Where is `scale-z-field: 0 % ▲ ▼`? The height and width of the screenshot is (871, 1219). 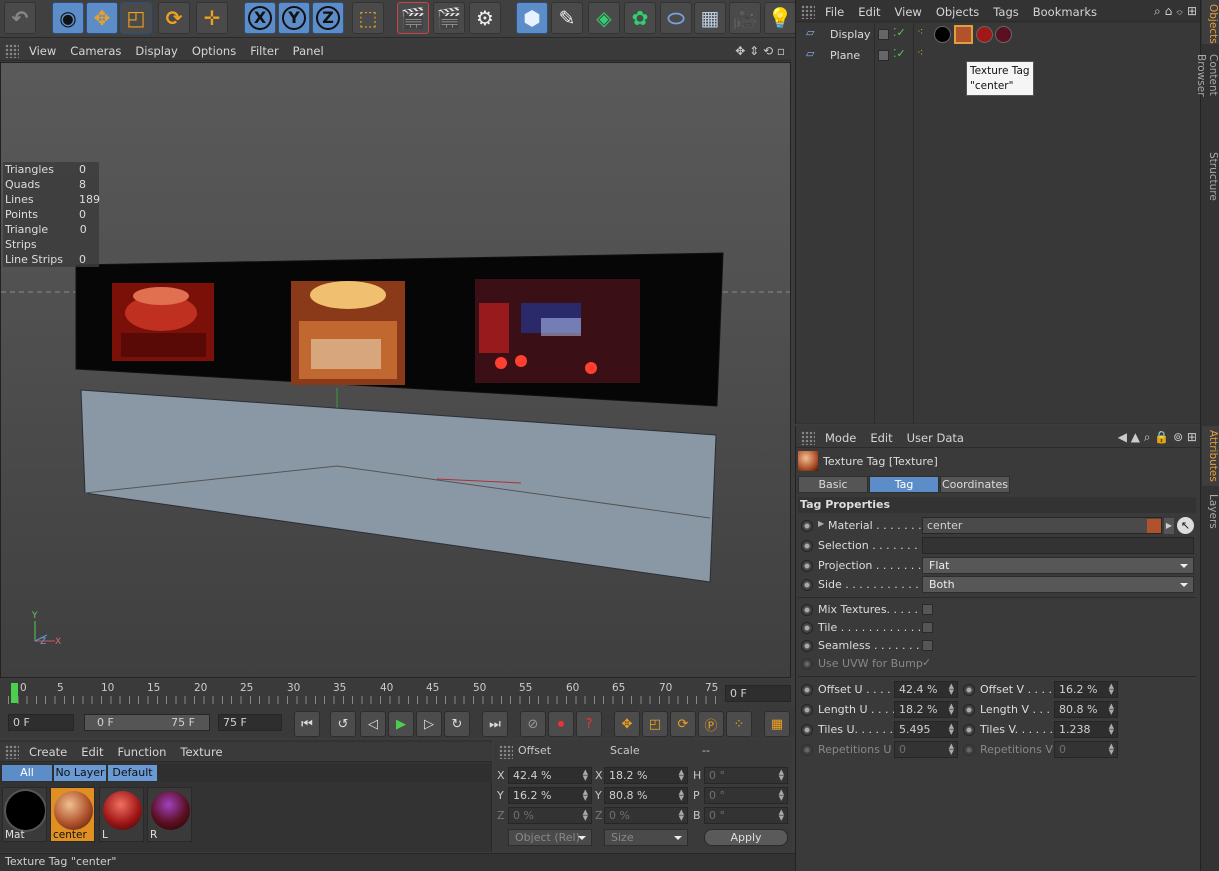 scale-z-field: 0 % ▲ ▼ is located at coordinates (646, 815).